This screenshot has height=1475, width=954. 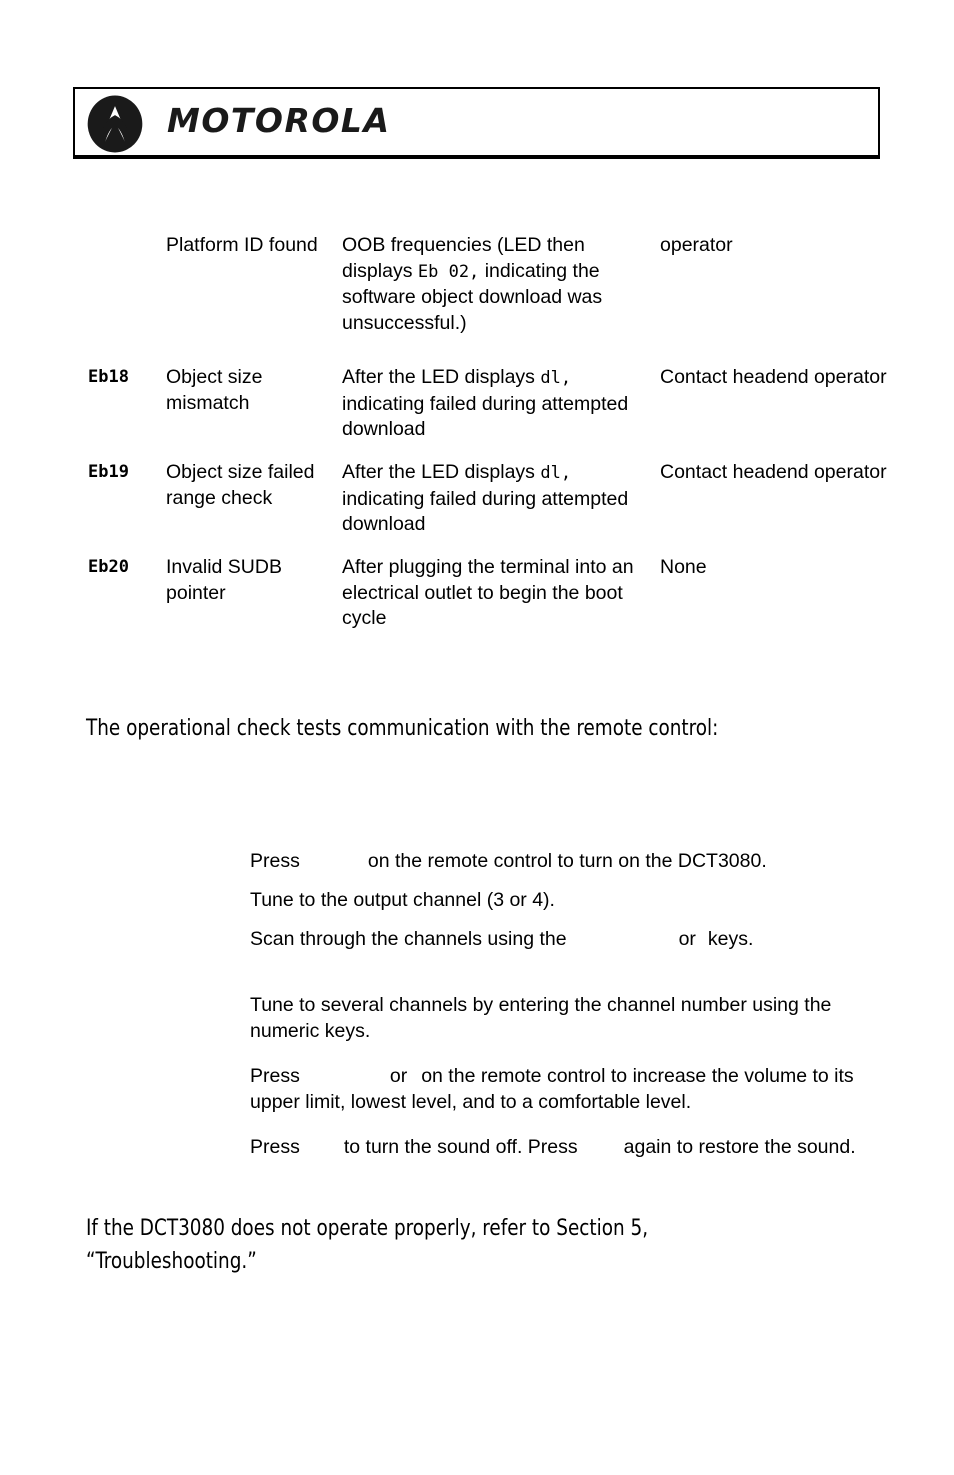 What do you see at coordinates (108, 377) in the screenshot?
I see `error-code: Eb18` at bounding box center [108, 377].